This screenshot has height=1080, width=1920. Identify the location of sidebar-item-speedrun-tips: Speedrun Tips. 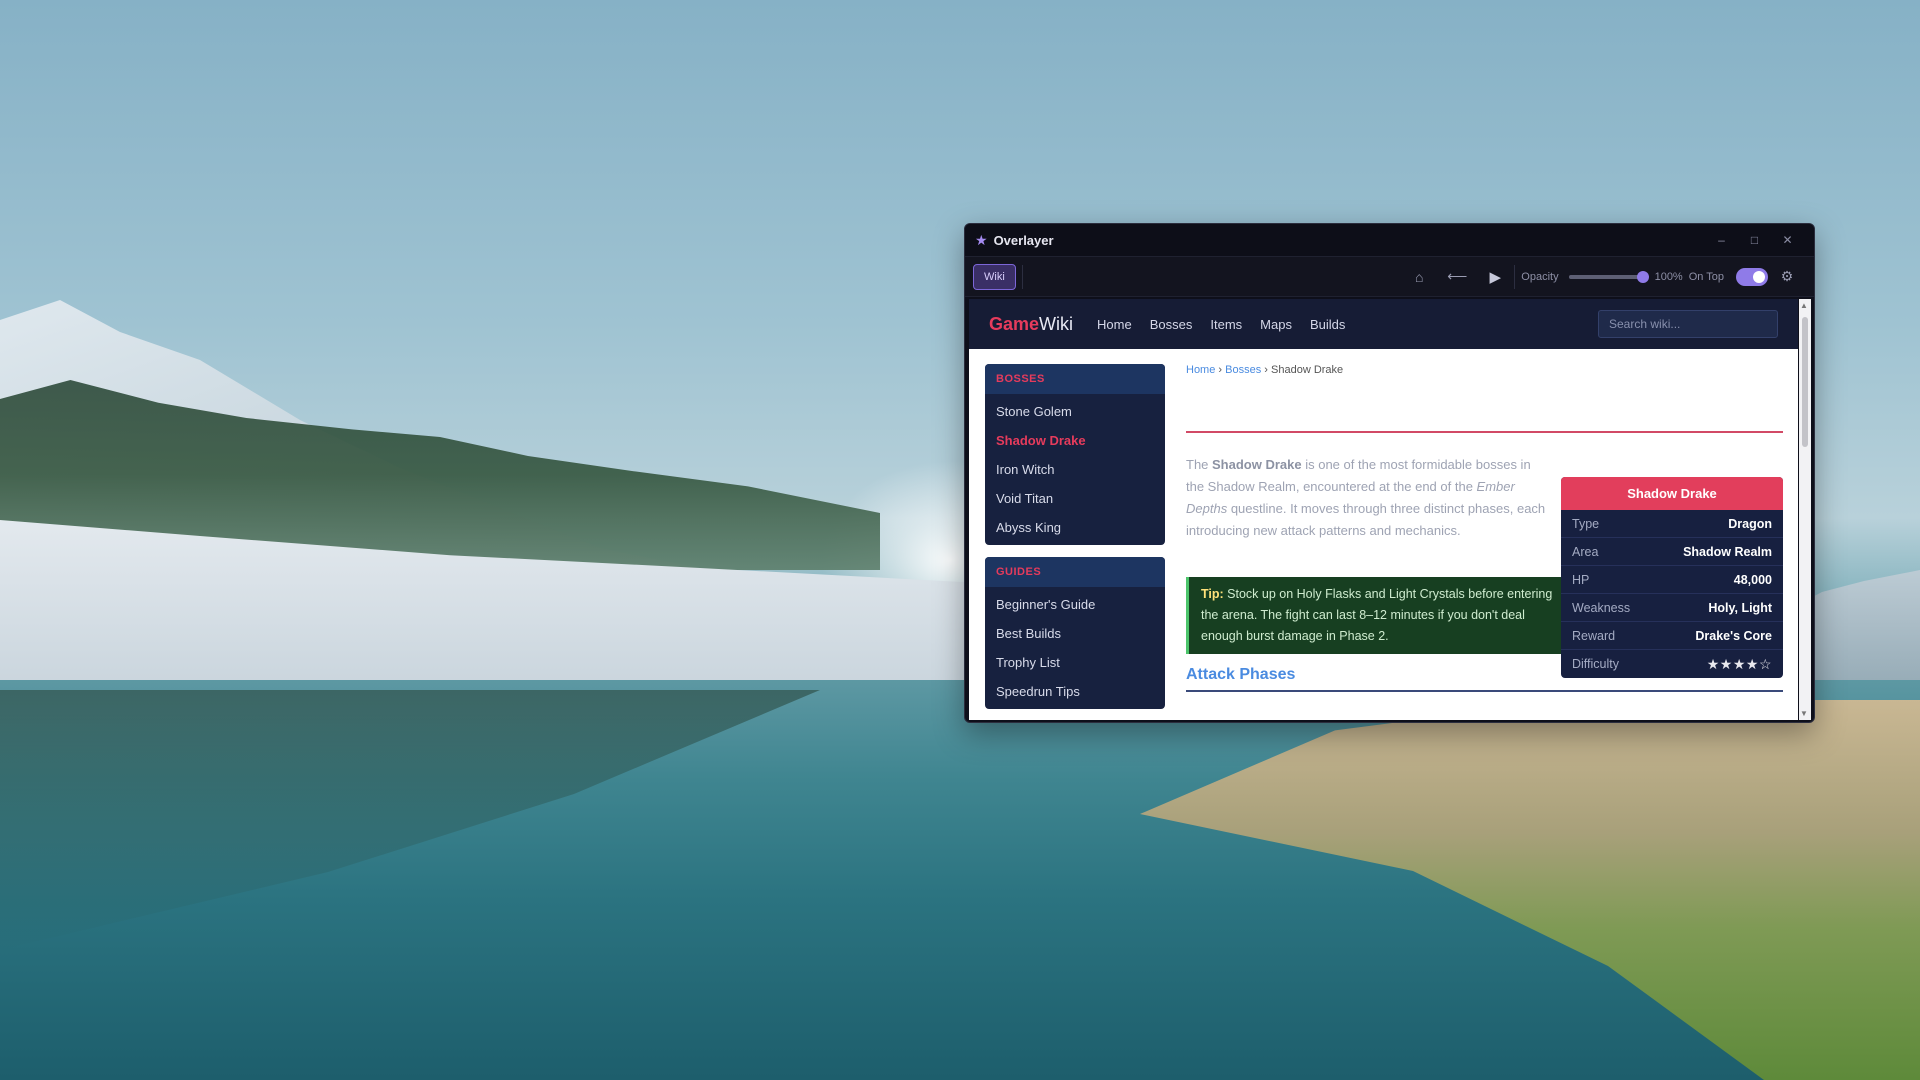
(1075, 692).